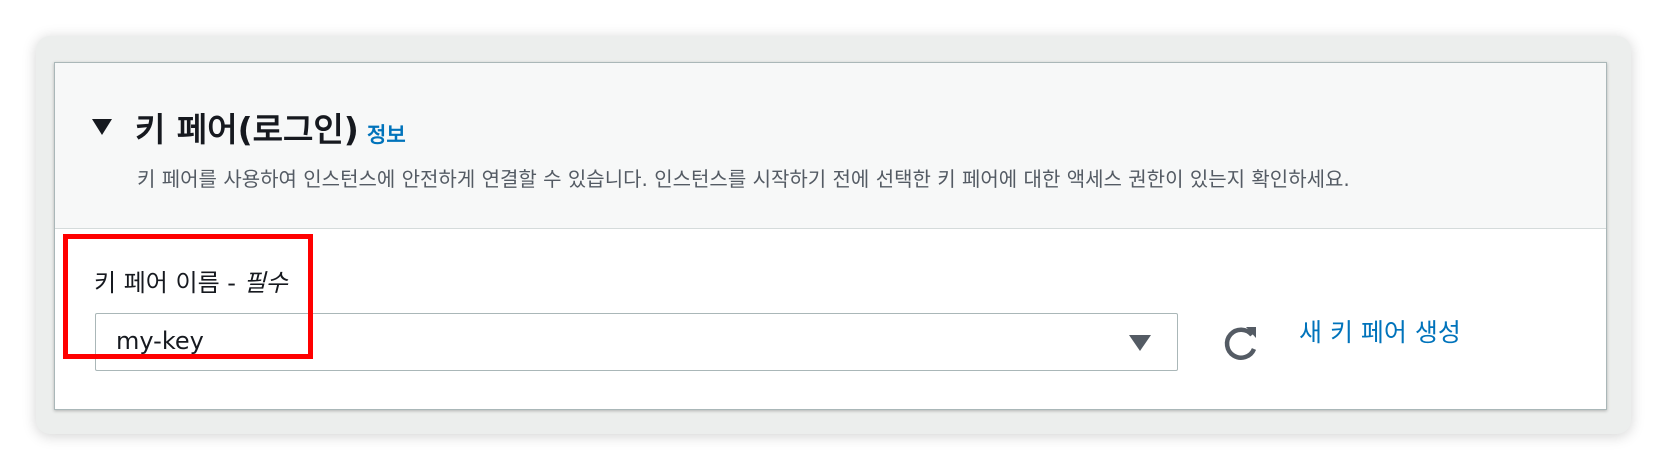 The image size is (1666, 470). Describe the element at coordinates (1140, 343) in the screenshot. I see `dropdown-caret-icon` at that location.